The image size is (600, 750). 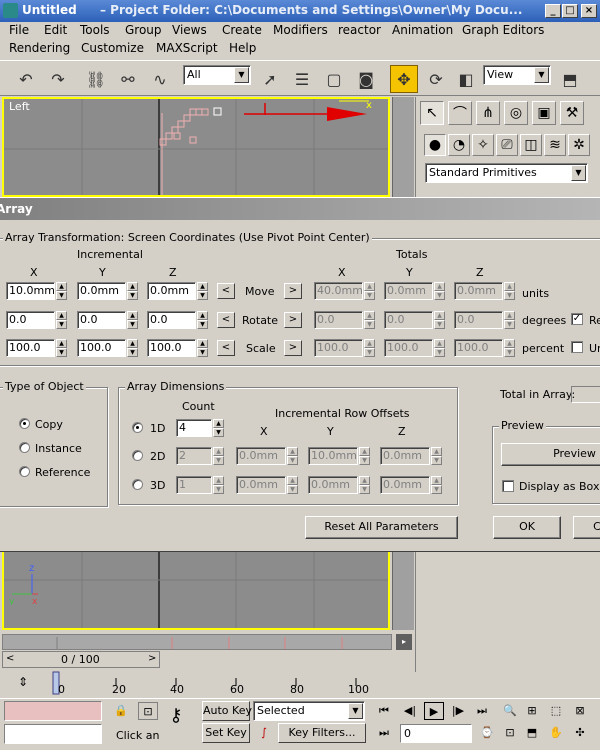 I want to click on pivot-icon: ⬒, so click(x=570, y=79).